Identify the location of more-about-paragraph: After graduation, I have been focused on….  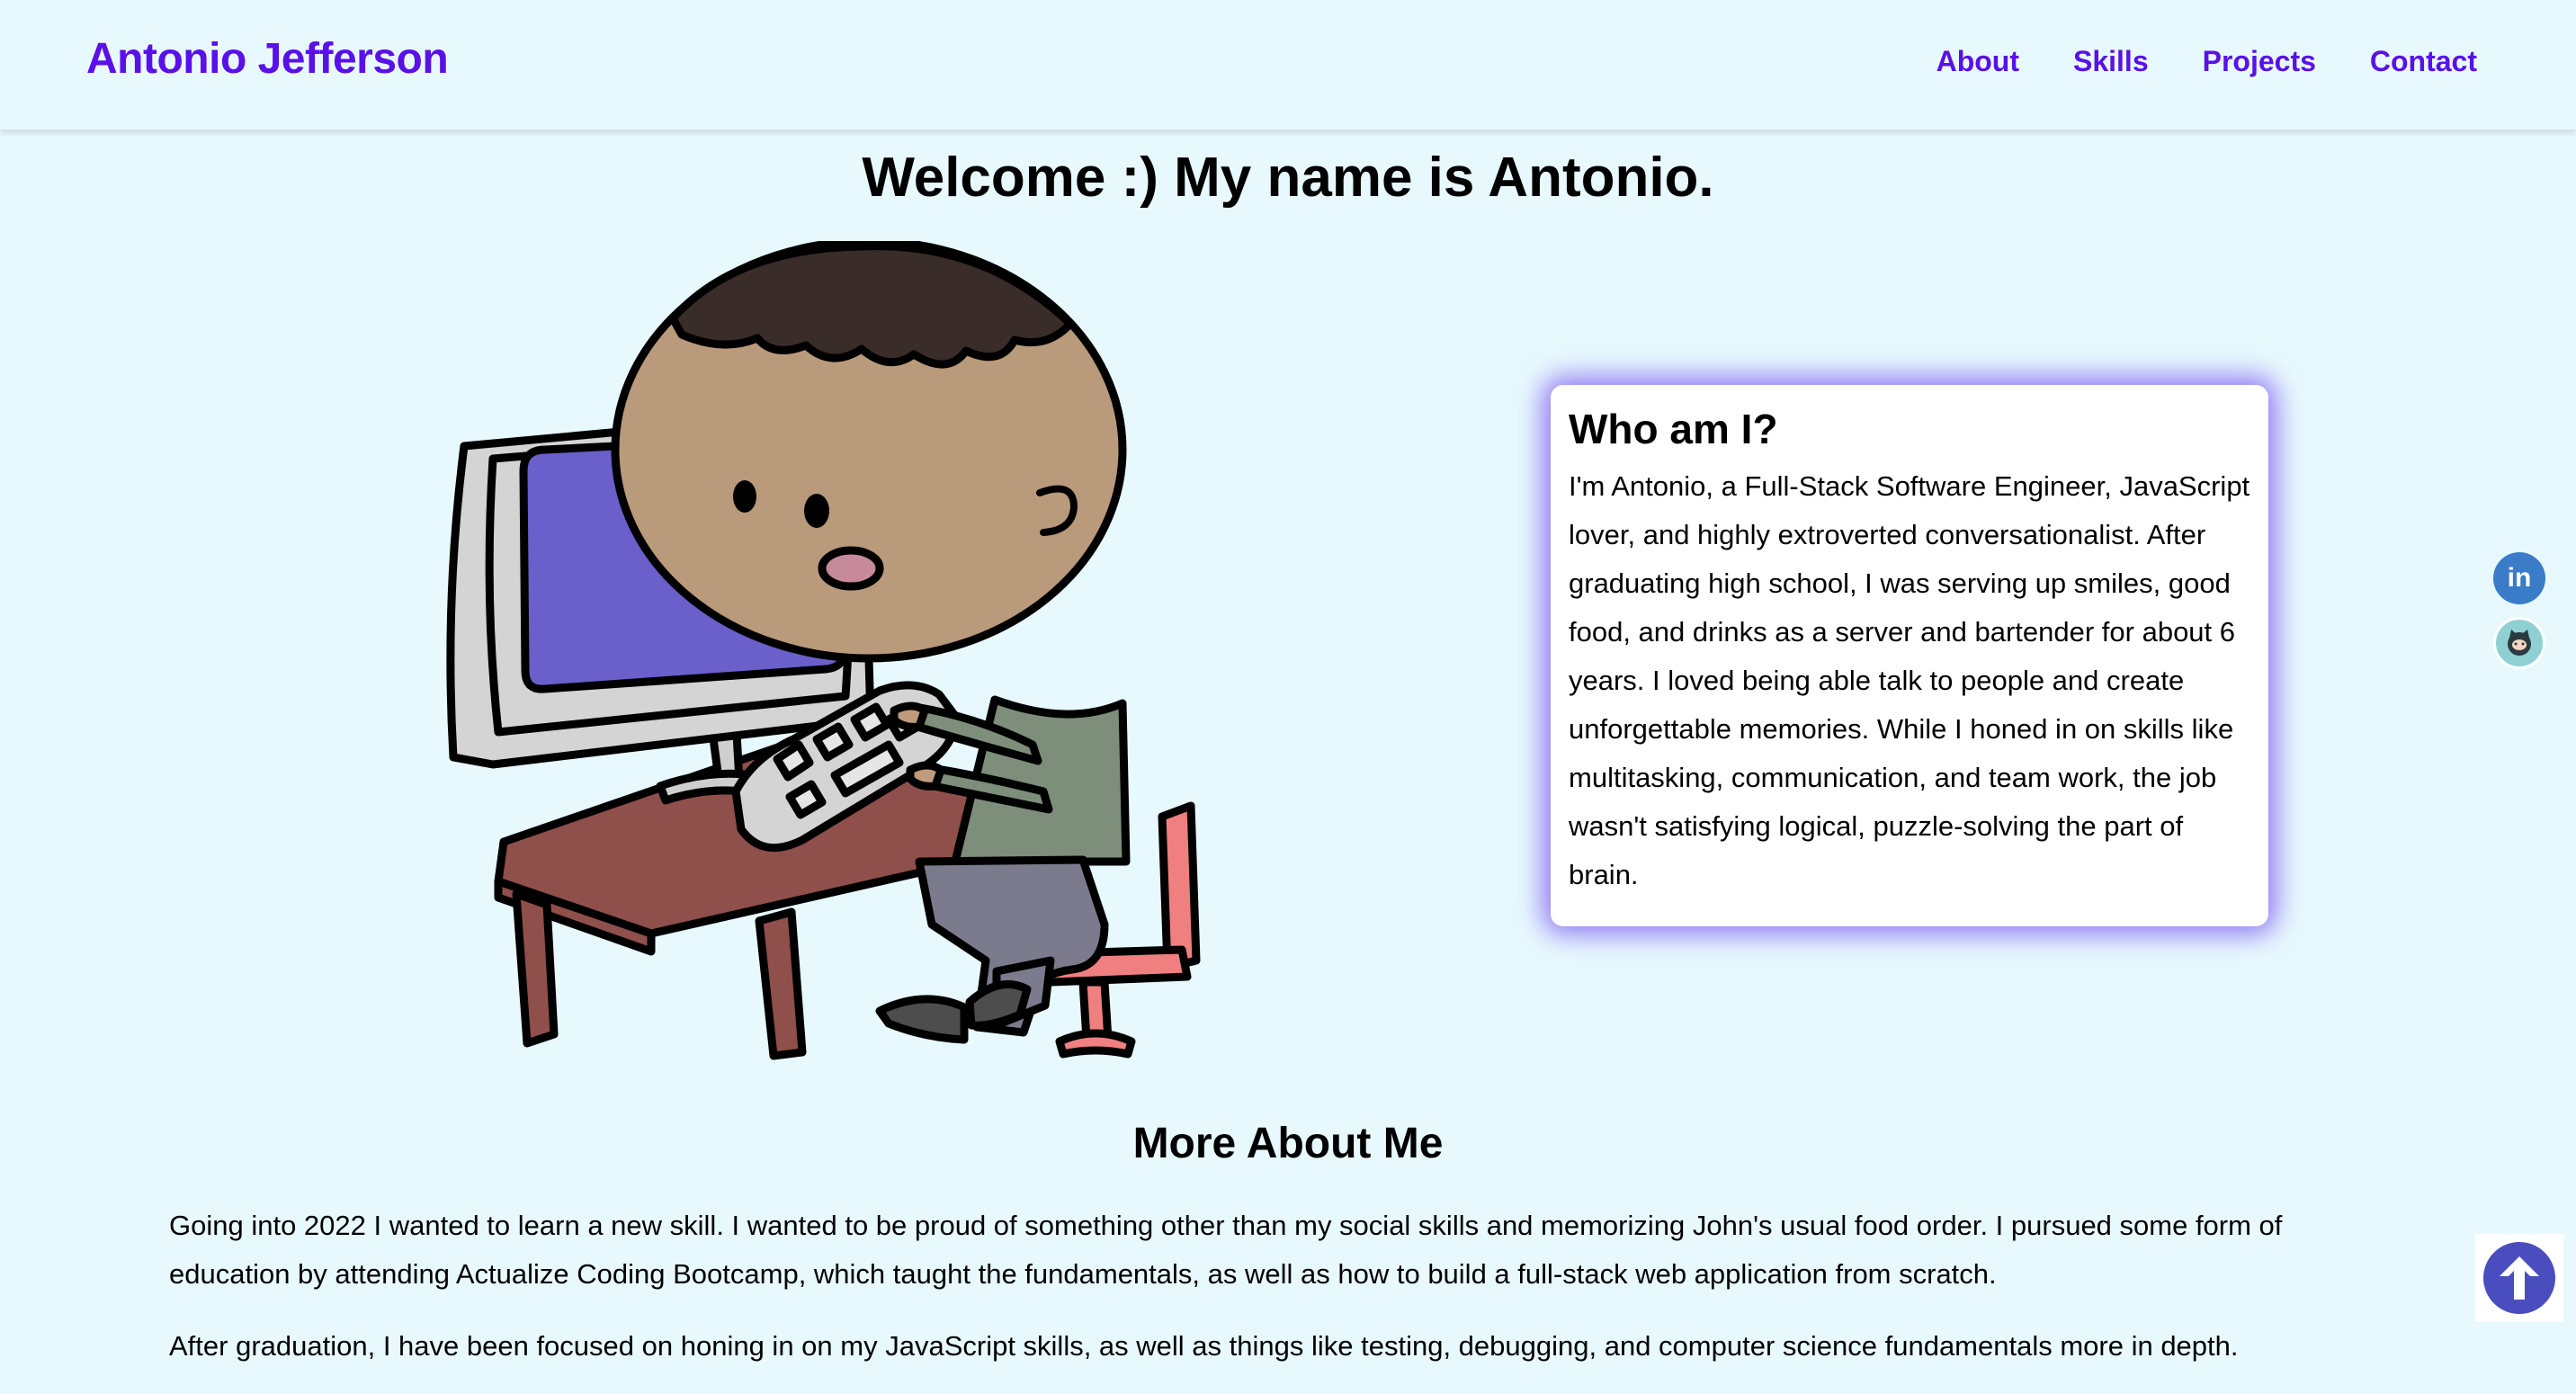
(1204, 1346).